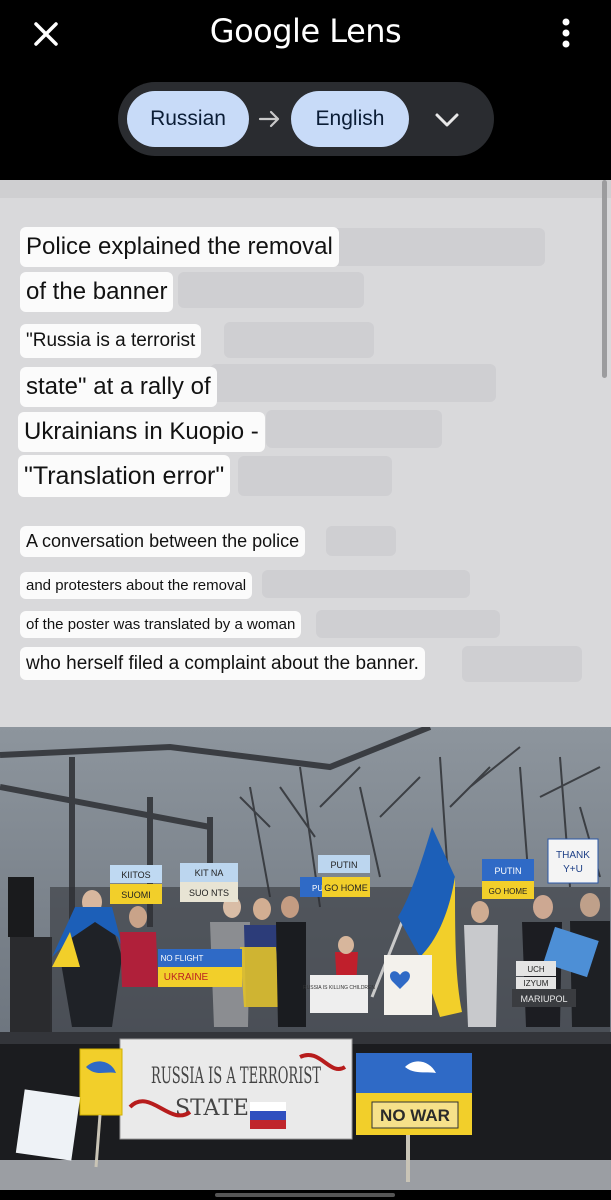 The height and width of the screenshot is (1200, 611). Describe the element at coordinates (305, 1195) in the screenshot. I see `home-indicator` at that location.